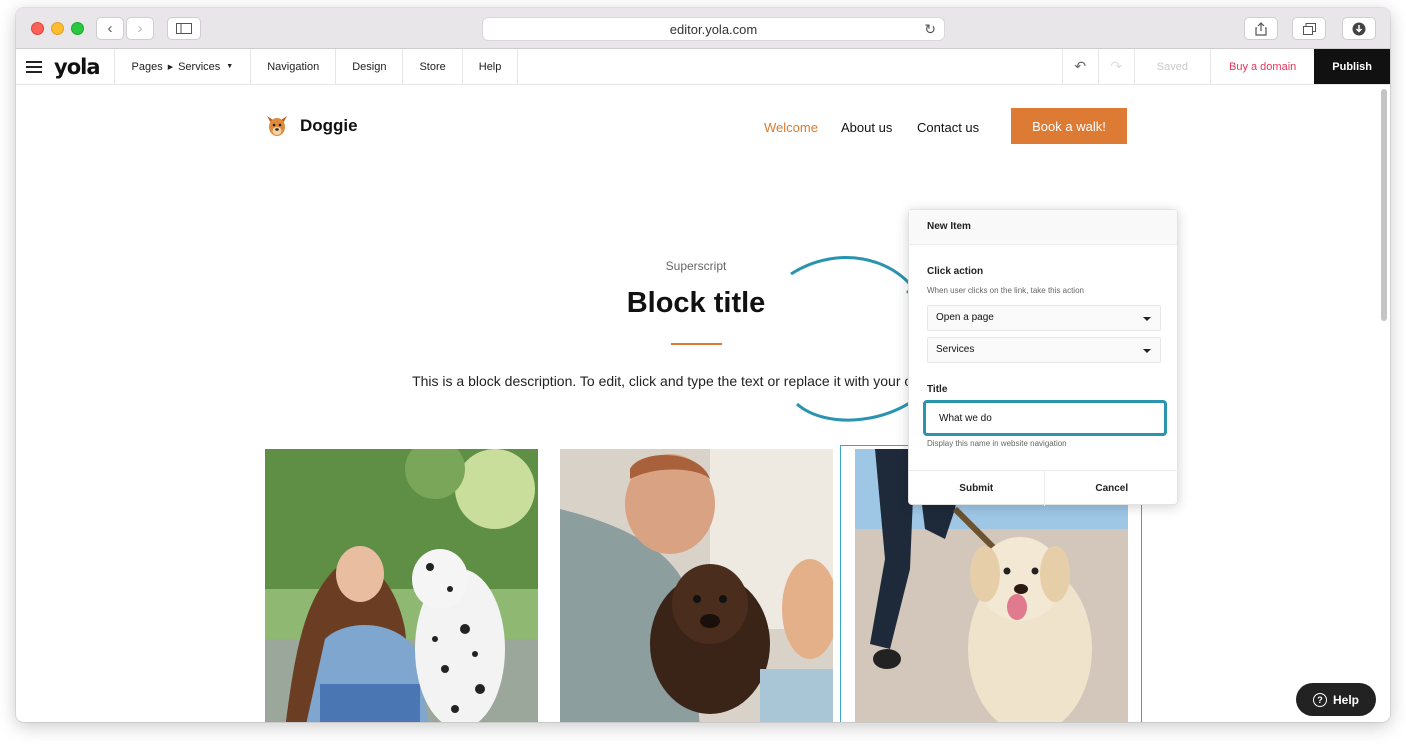 Image resolution: width=1406 pixels, height=746 pixels. I want to click on redo-icon: ↷, so click(1116, 66).